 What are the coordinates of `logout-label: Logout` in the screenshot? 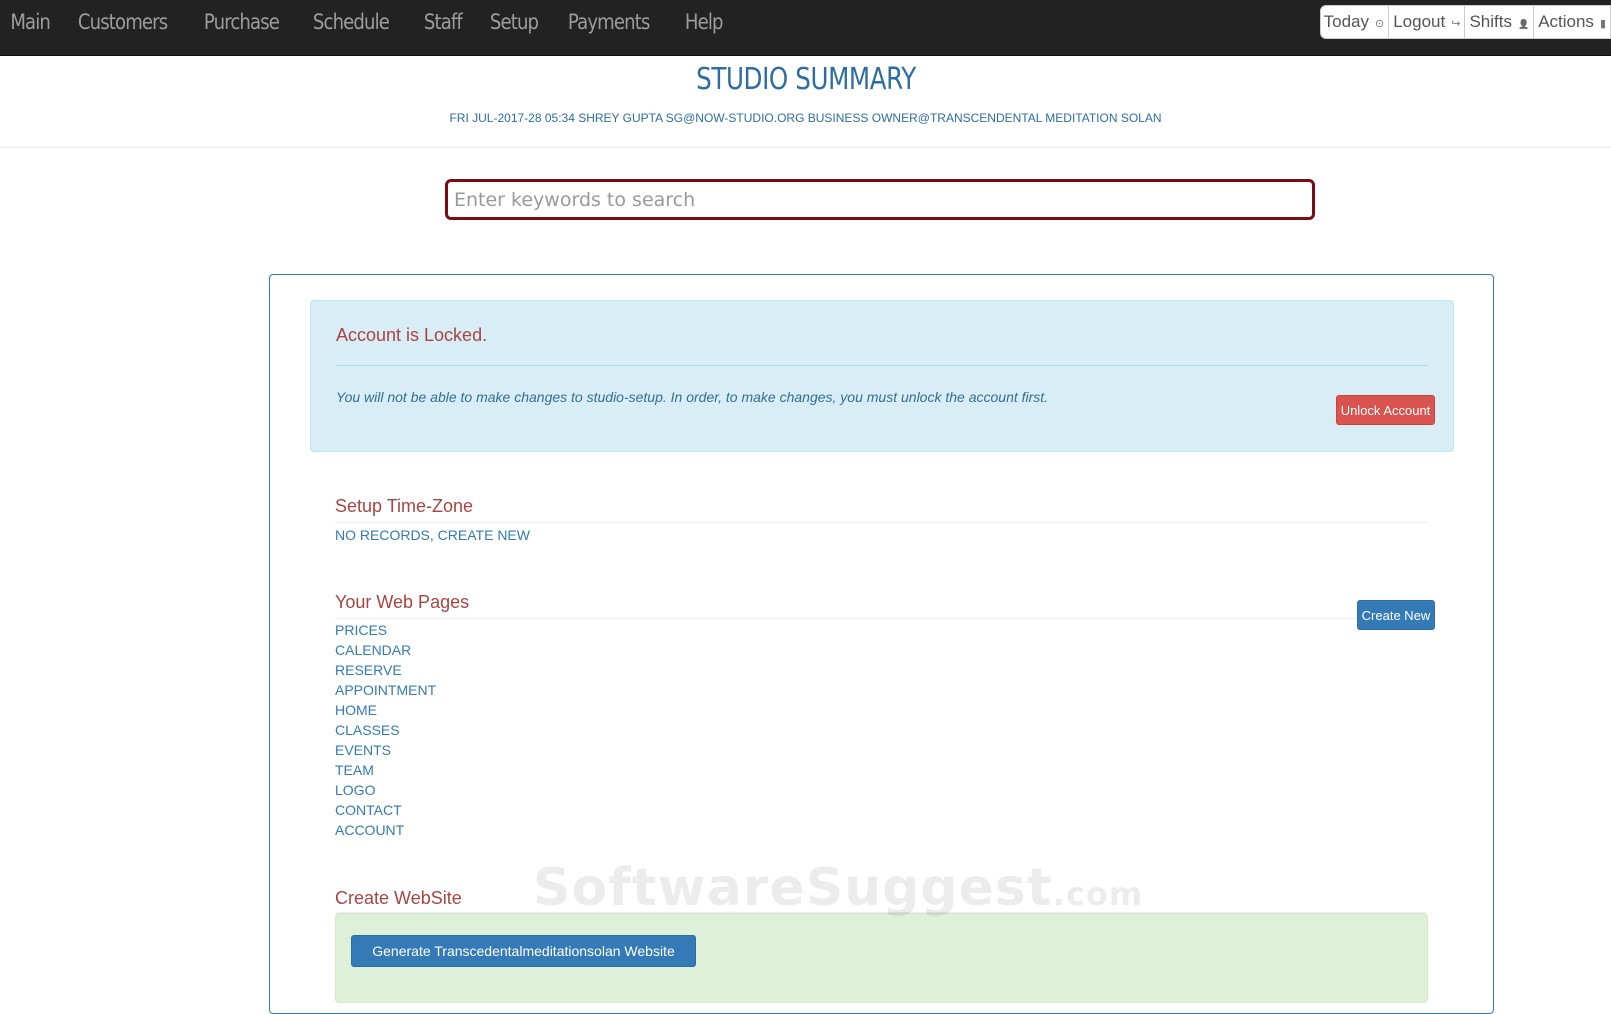 It's located at (1419, 21).